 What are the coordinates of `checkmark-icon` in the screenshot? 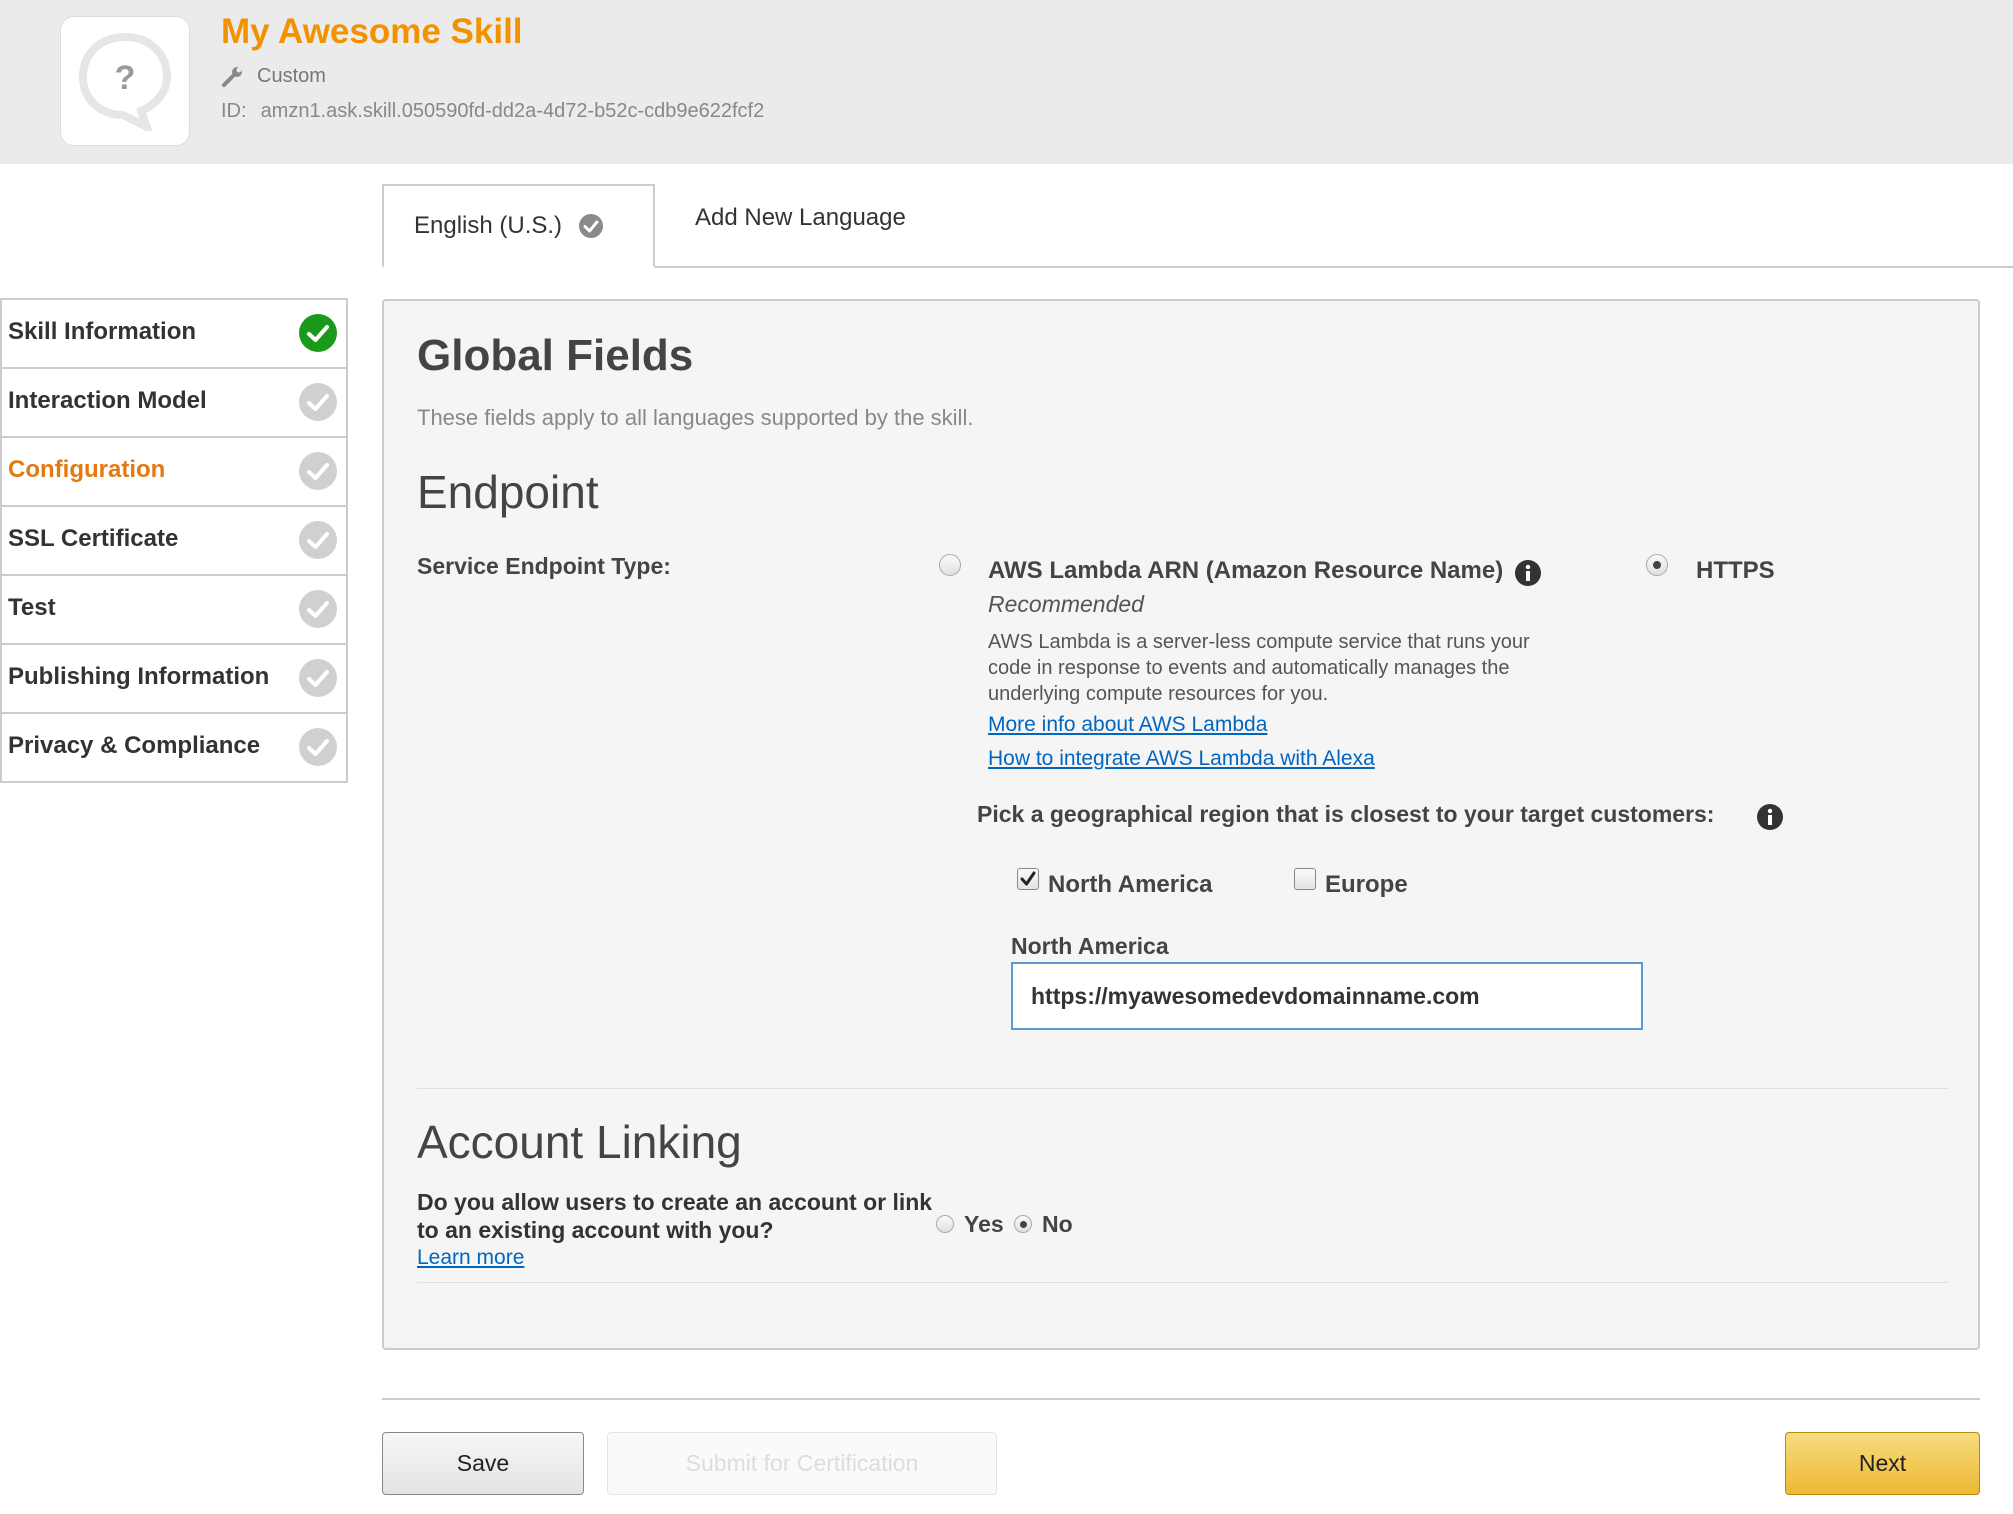 It's located at (1028, 878).